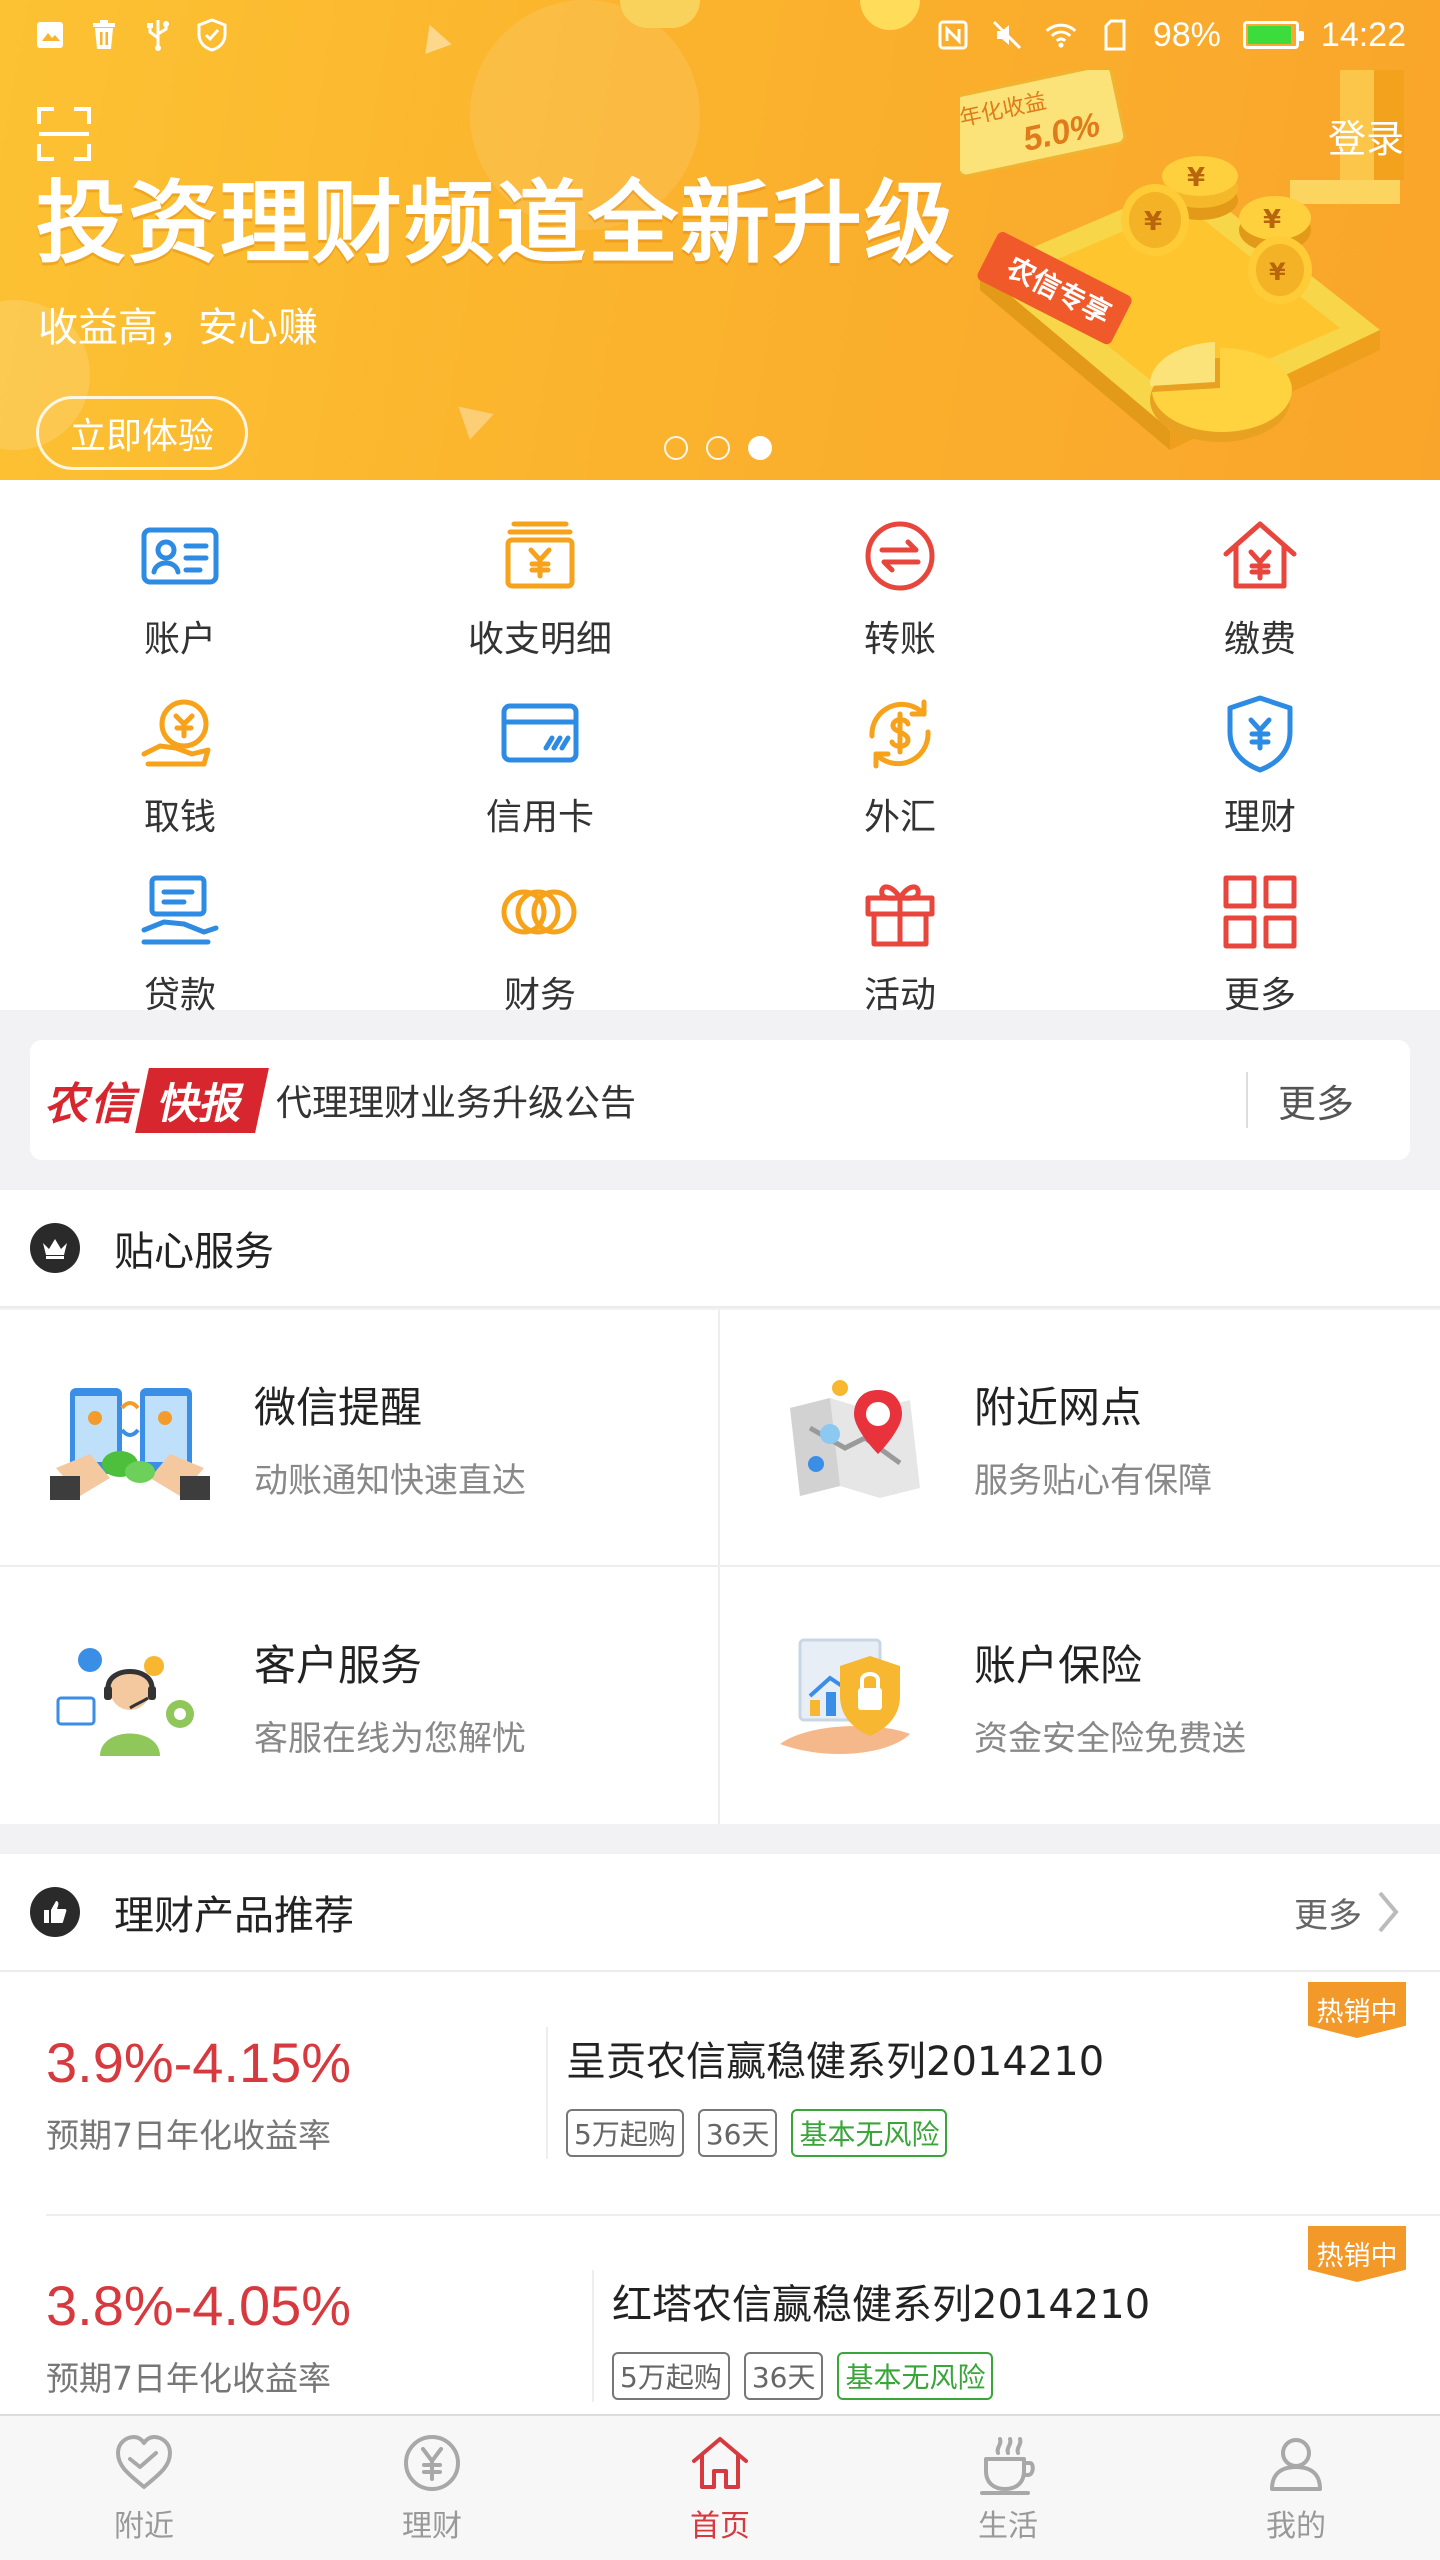 Image resolution: width=1440 pixels, height=2560 pixels. Describe the element at coordinates (144, 2526) in the screenshot. I see `nav-label: 附近` at that location.